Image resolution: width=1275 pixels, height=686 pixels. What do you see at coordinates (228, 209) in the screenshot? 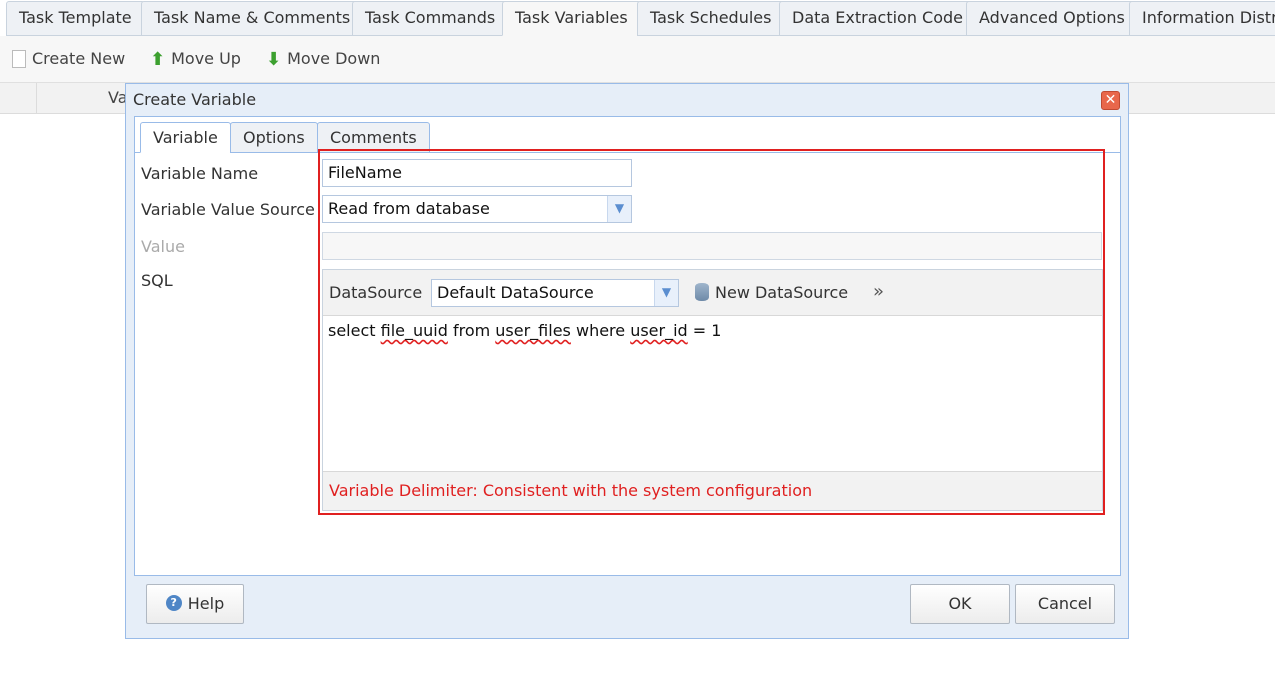
I see `value-source-label: Variable Value Source` at bounding box center [228, 209].